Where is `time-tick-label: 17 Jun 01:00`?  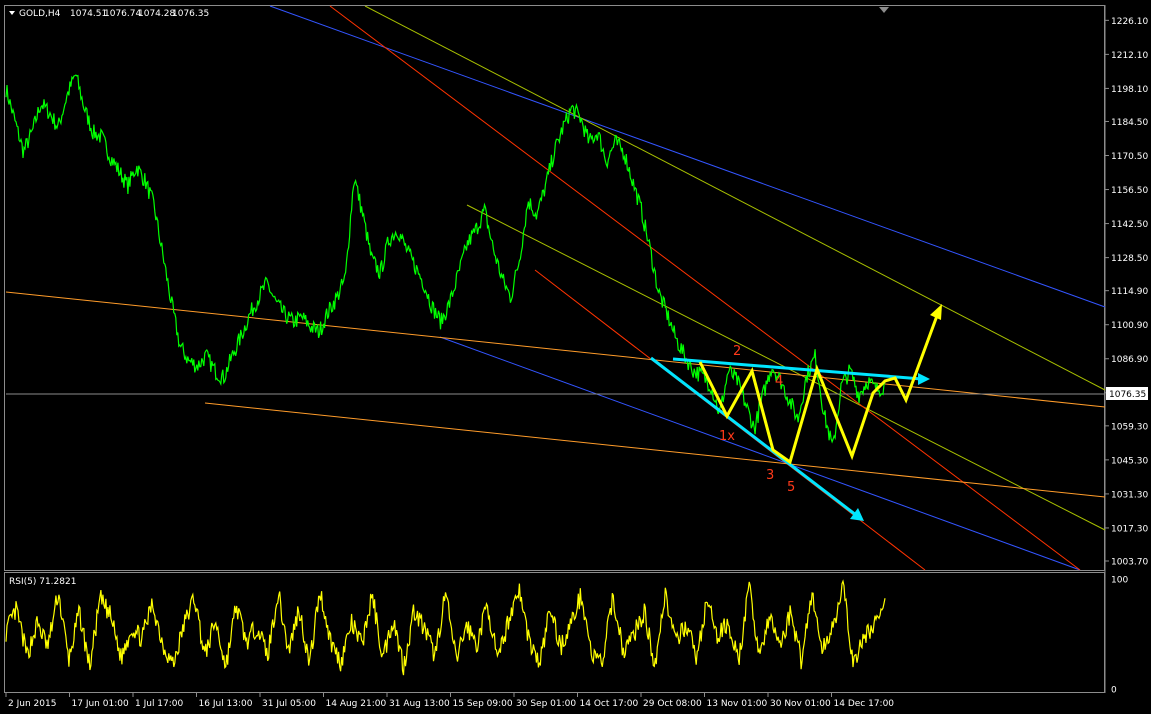
time-tick-label: 17 Jun 01:00 is located at coordinates (100, 704).